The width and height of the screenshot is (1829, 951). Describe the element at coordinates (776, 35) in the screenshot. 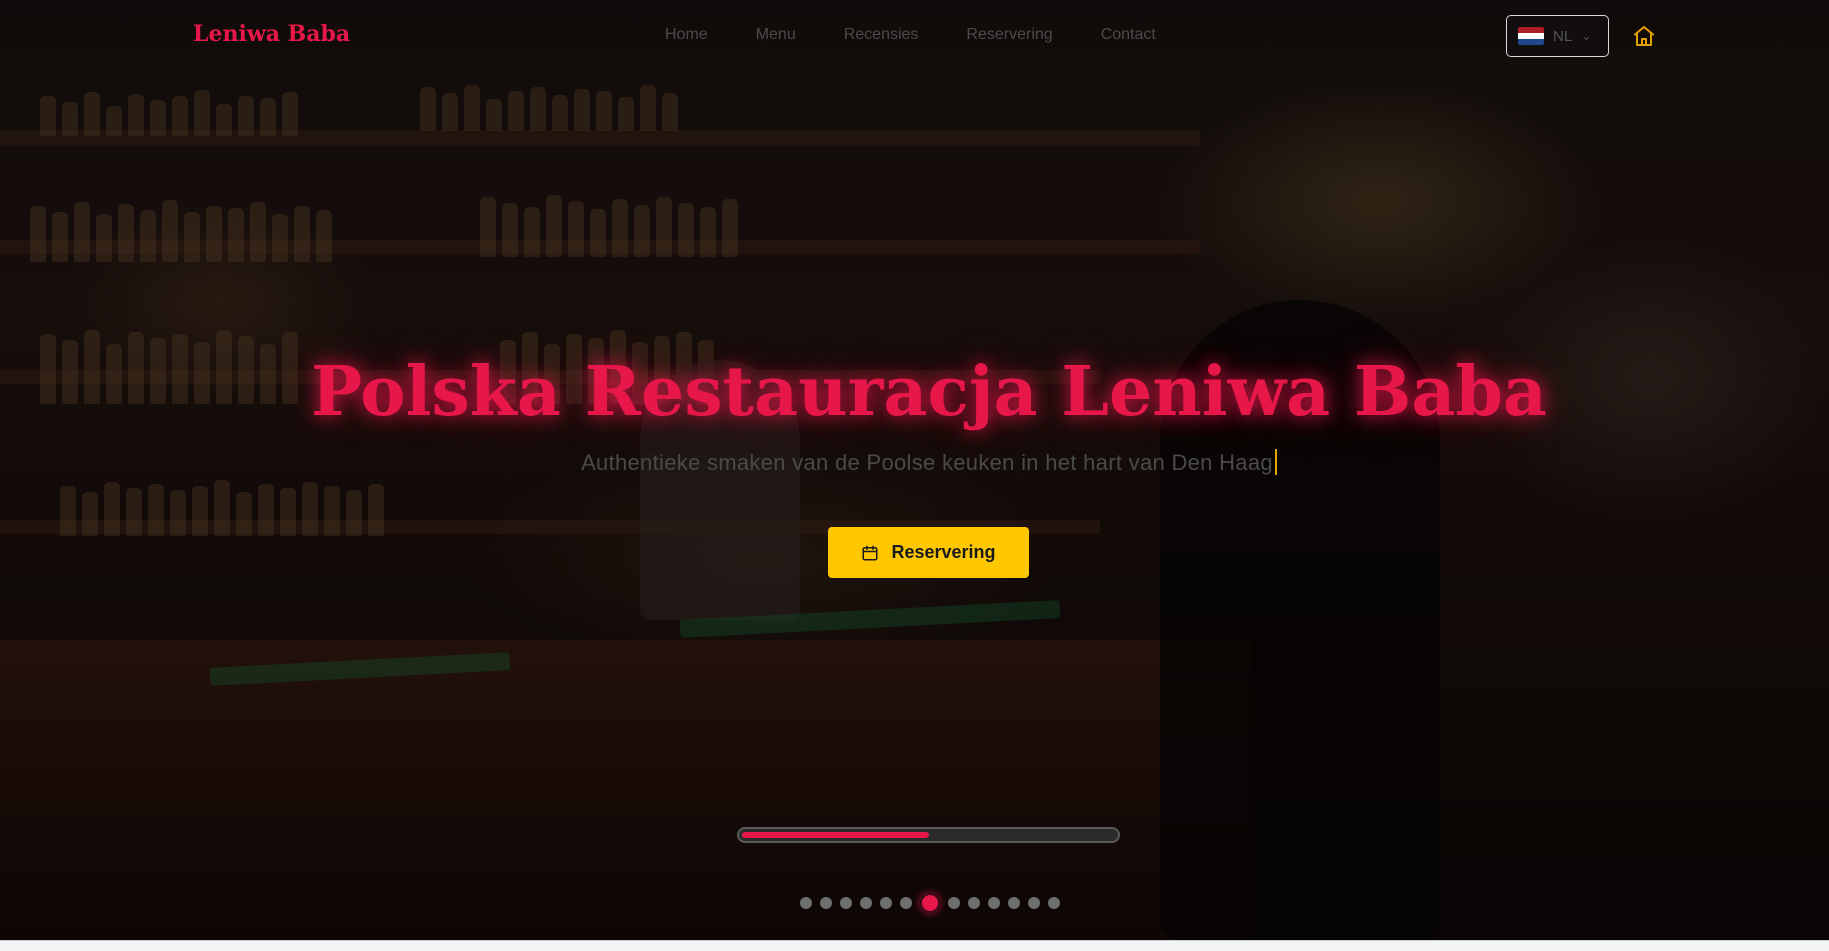

I see `nav-item-menu: Menu` at that location.